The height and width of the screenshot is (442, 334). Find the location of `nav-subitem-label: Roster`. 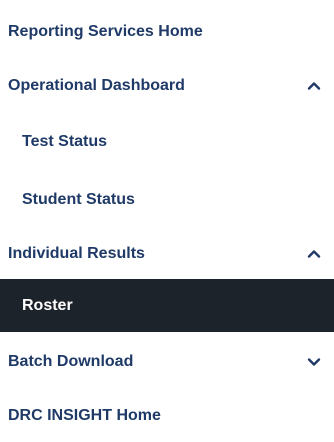

nav-subitem-label: Roster is located at coordinates (47, 305).